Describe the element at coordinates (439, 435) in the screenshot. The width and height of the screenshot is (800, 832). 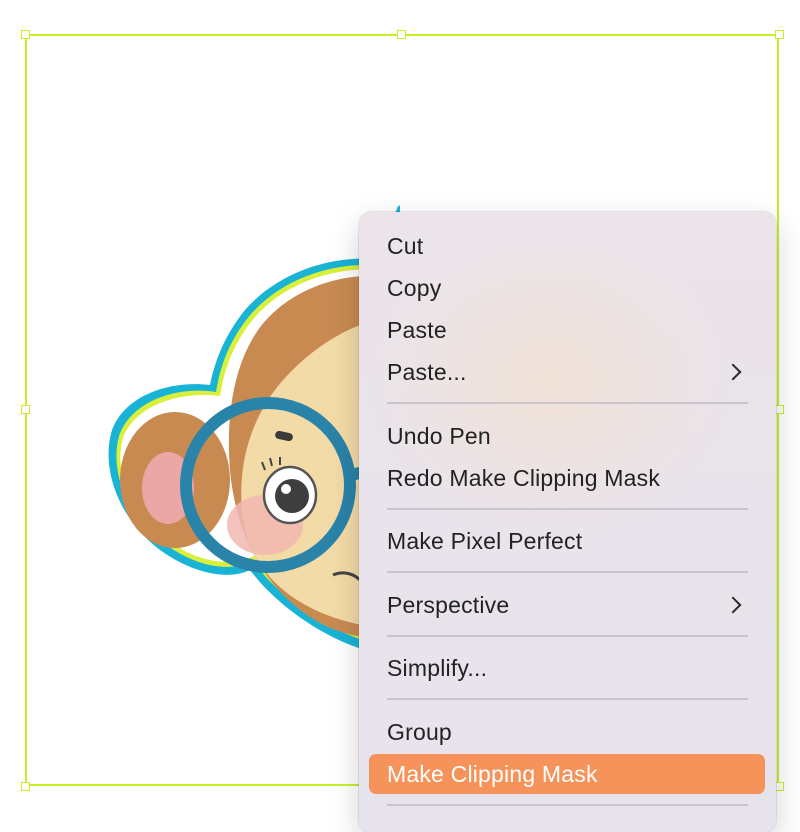
I see `menu-item-label: Undo Pen` at that location.